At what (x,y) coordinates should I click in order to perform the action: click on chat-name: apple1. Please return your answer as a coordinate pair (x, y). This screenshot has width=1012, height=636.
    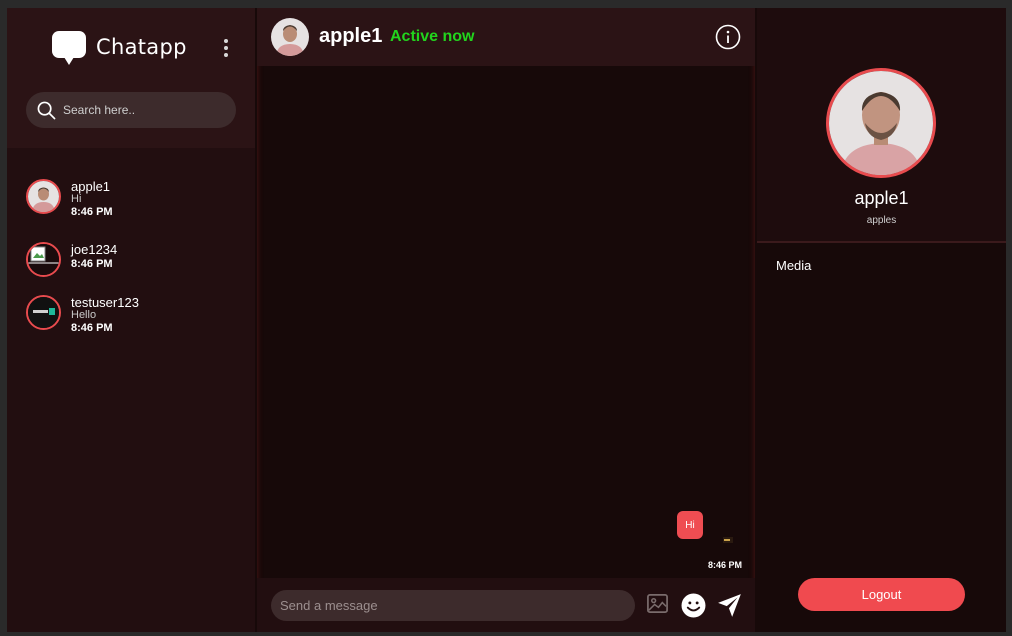
    Looking at the image, I should click on (91, 186).